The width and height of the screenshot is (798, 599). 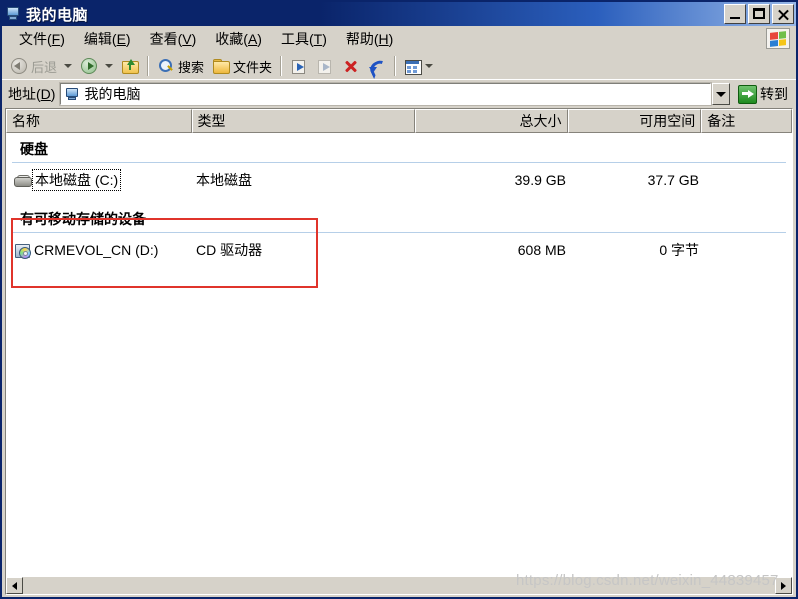 I want to click on go-arrow-icon, so click(x=747, y=94).